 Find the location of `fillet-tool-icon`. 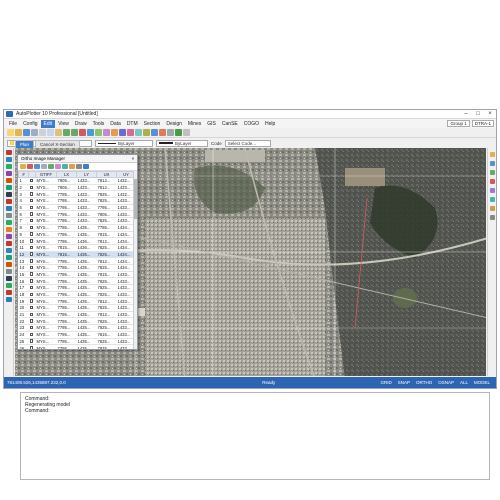

fillet-tool-icon is located at coordinates (8, 278).